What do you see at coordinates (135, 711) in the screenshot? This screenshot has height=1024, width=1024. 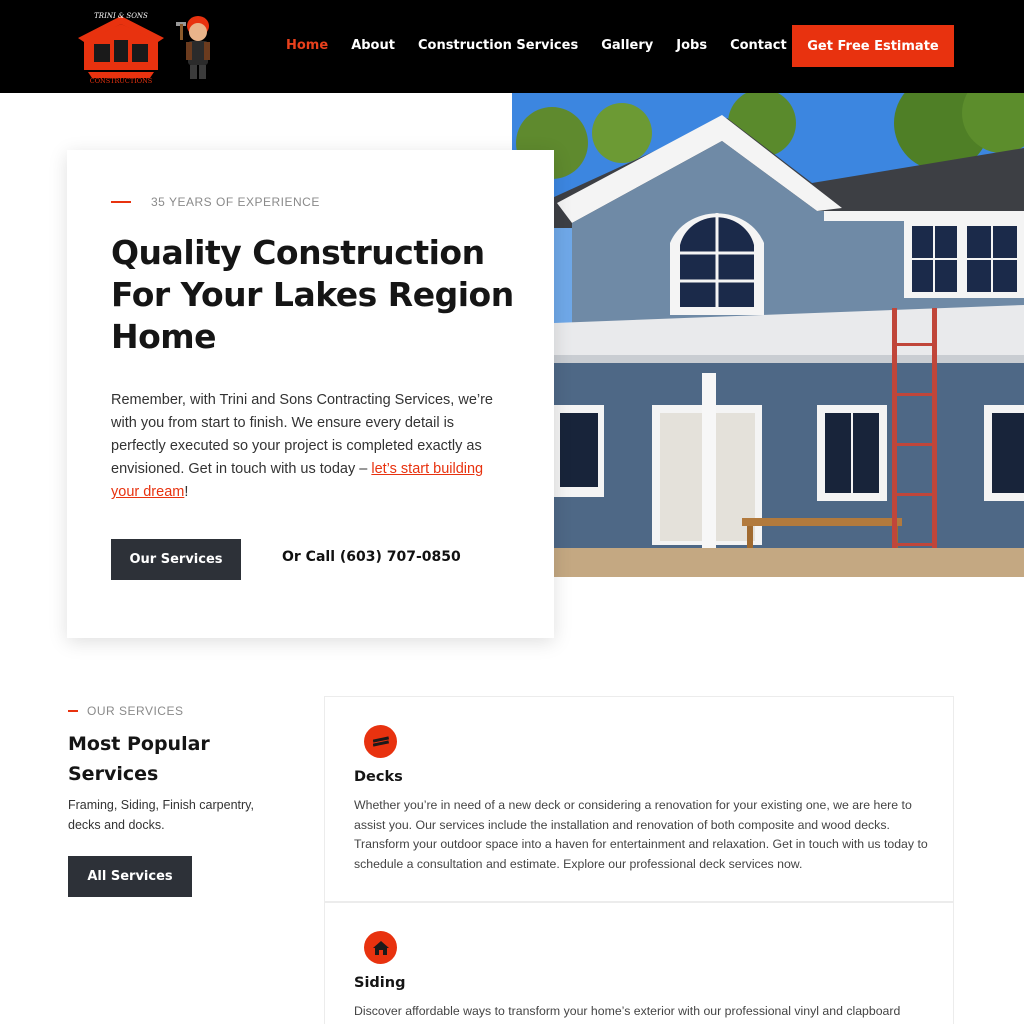 I see `services-kicker-label: OUR SERVICES` at bounding box center [135, 711].